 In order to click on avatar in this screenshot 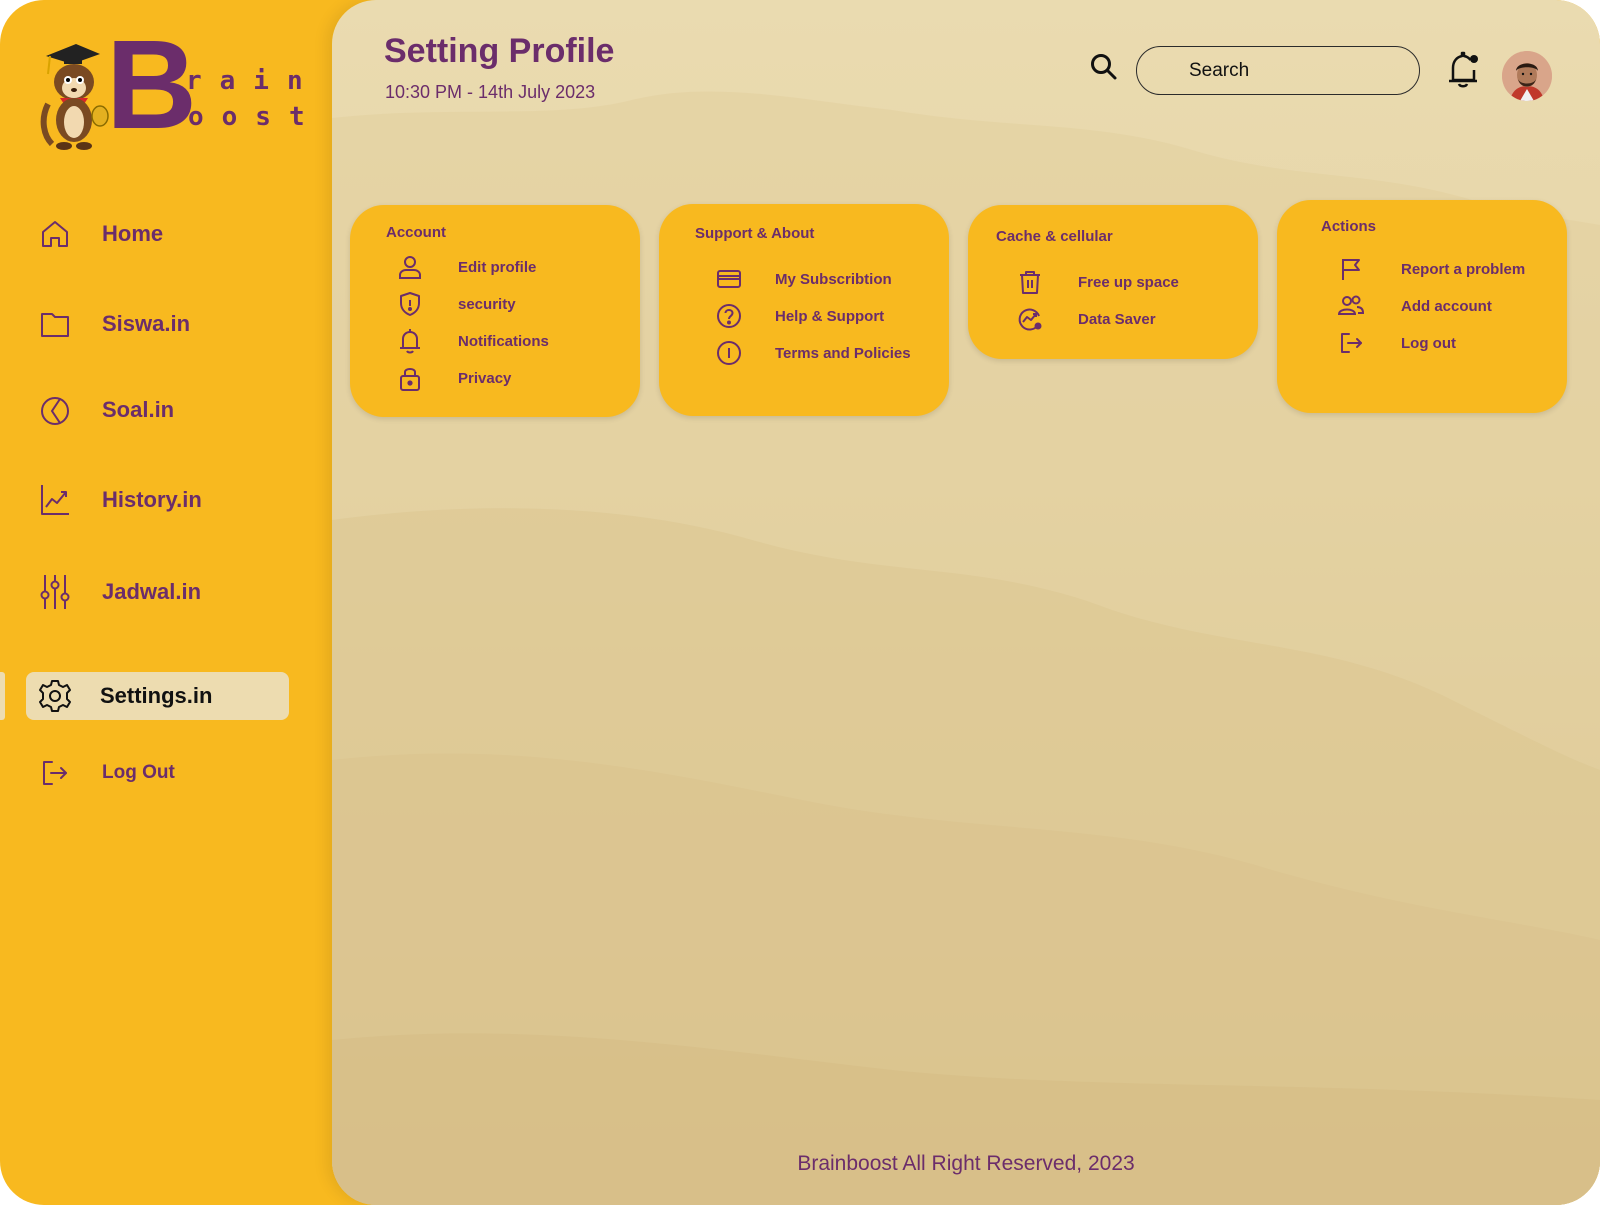, I will do `click(1527, 76)`.